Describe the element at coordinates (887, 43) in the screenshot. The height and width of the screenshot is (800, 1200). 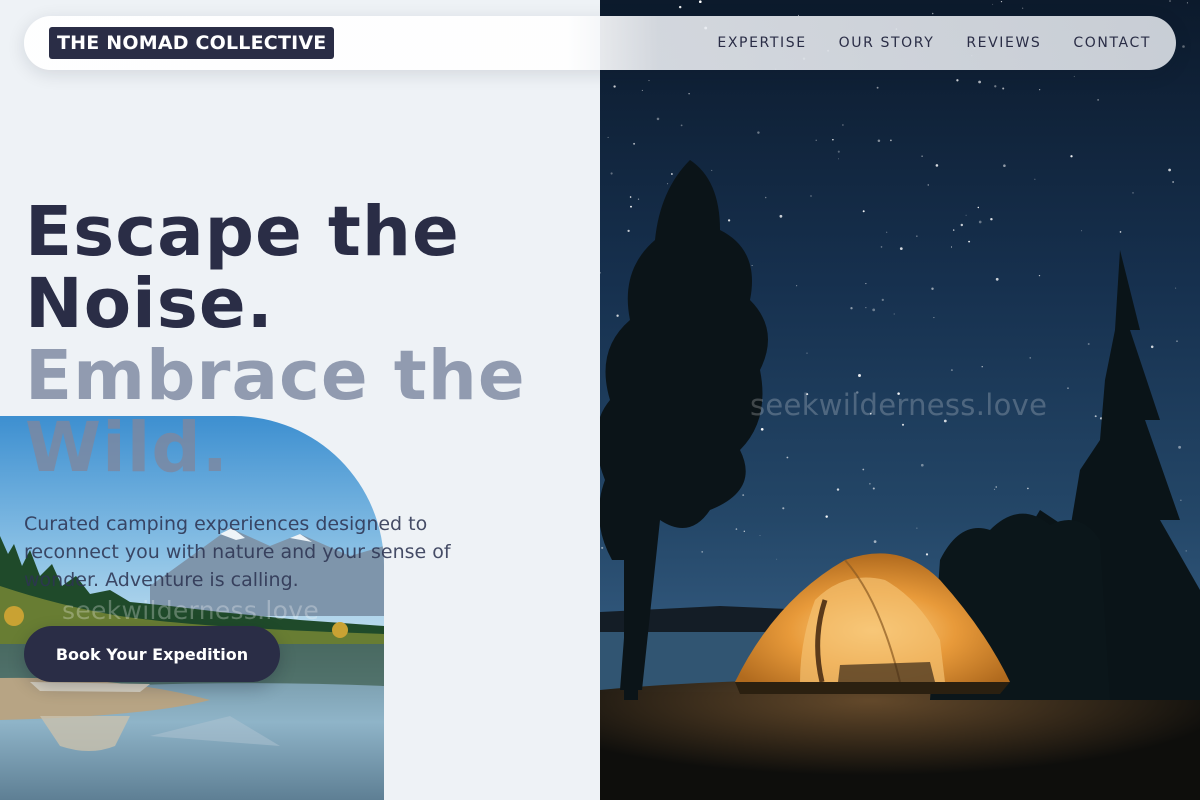
I see `nav-link-our-story: OUR STORY` at that location.